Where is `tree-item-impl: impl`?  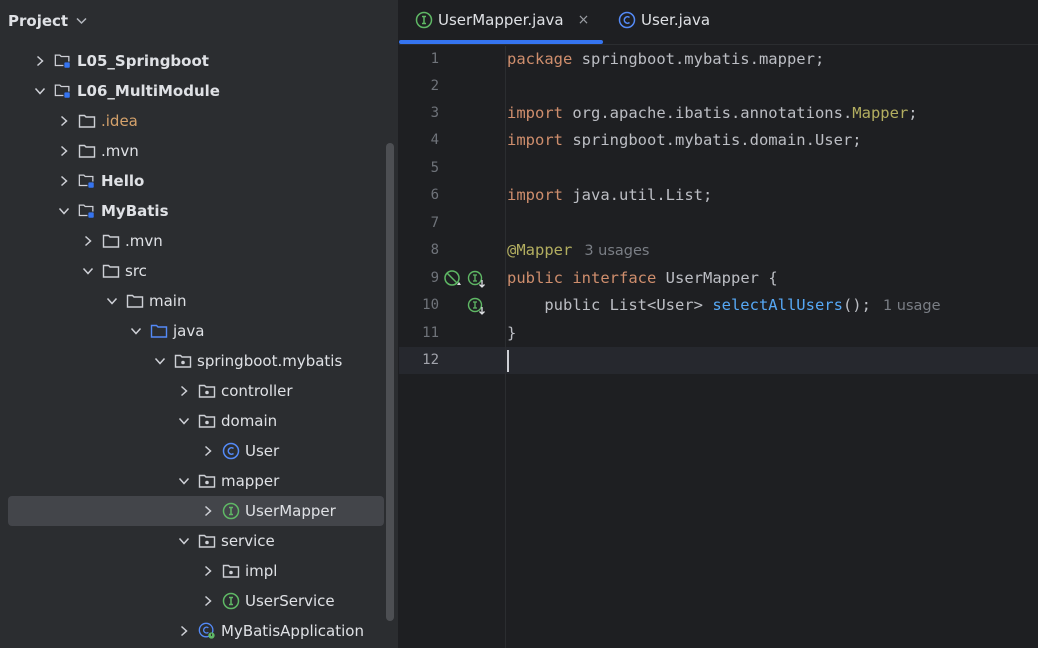 tree-item-impl: impl is located at coordinates (199, 571).